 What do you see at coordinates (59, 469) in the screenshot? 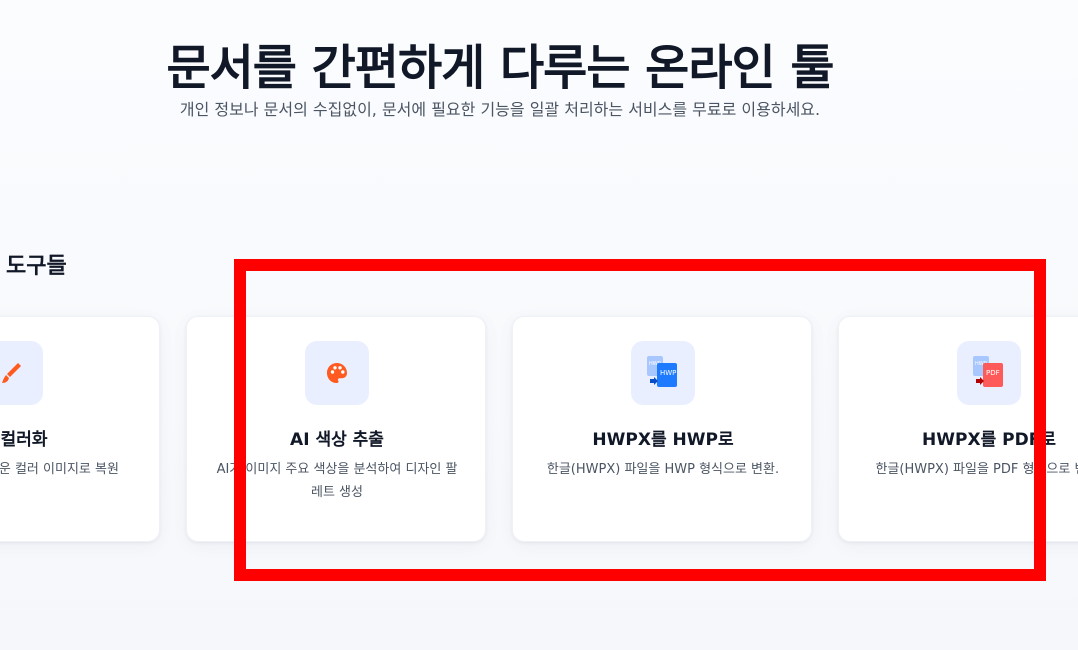
I see `card-description: 연스러운 컬러 이미지로 복원` at bounding box center [59, 469].